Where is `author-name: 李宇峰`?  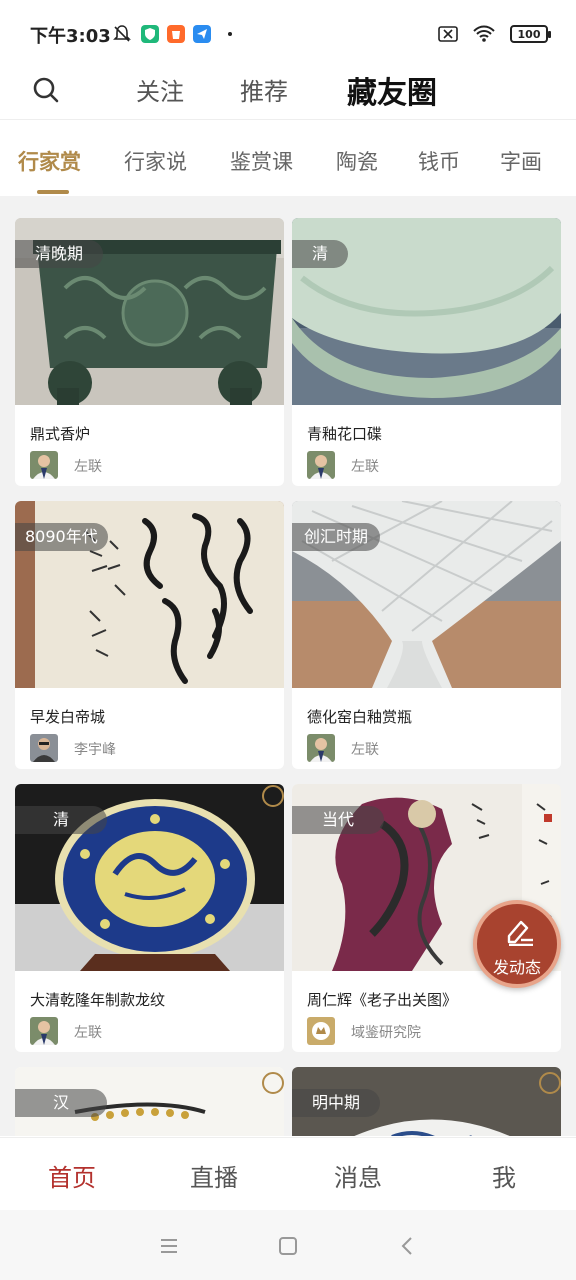 author-name: 李宇峰 is located at coordinates (95, 749).